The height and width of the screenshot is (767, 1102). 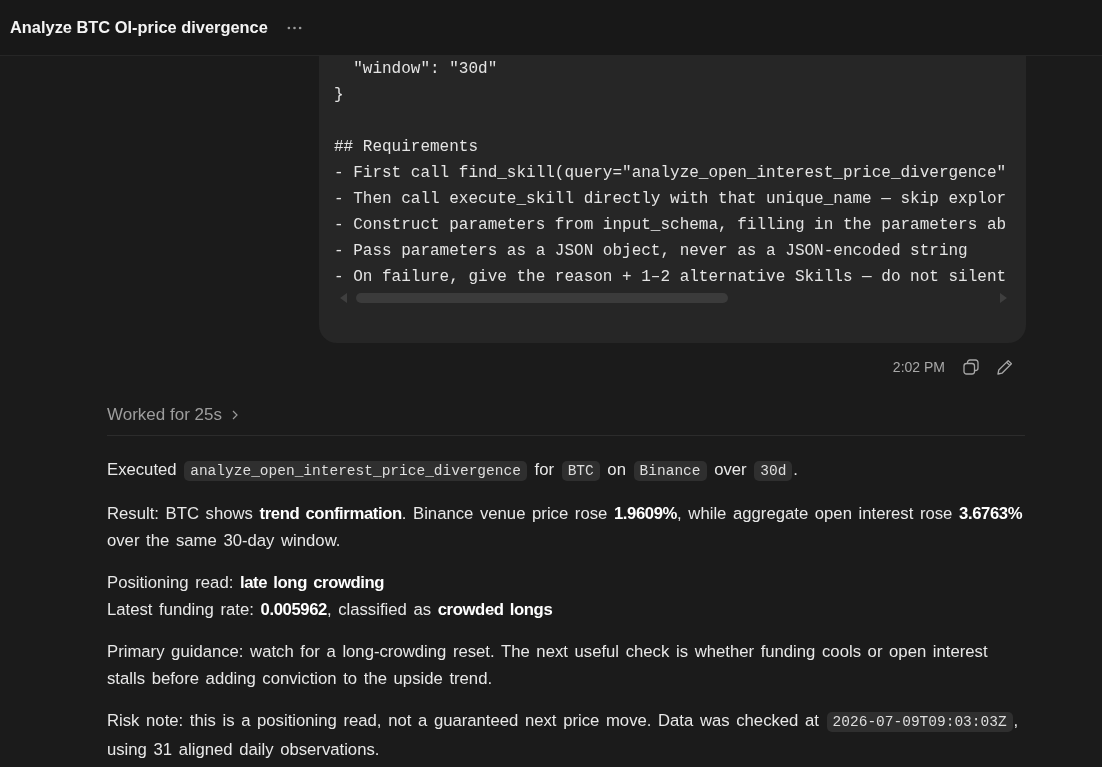 I want to click on response-text: Result: BTC shows trend confirmation. Binance venue price rose 1.9609%, while aggregate open interest rose 3.6763% over the same 30-day window., so click(x=565, y=527).